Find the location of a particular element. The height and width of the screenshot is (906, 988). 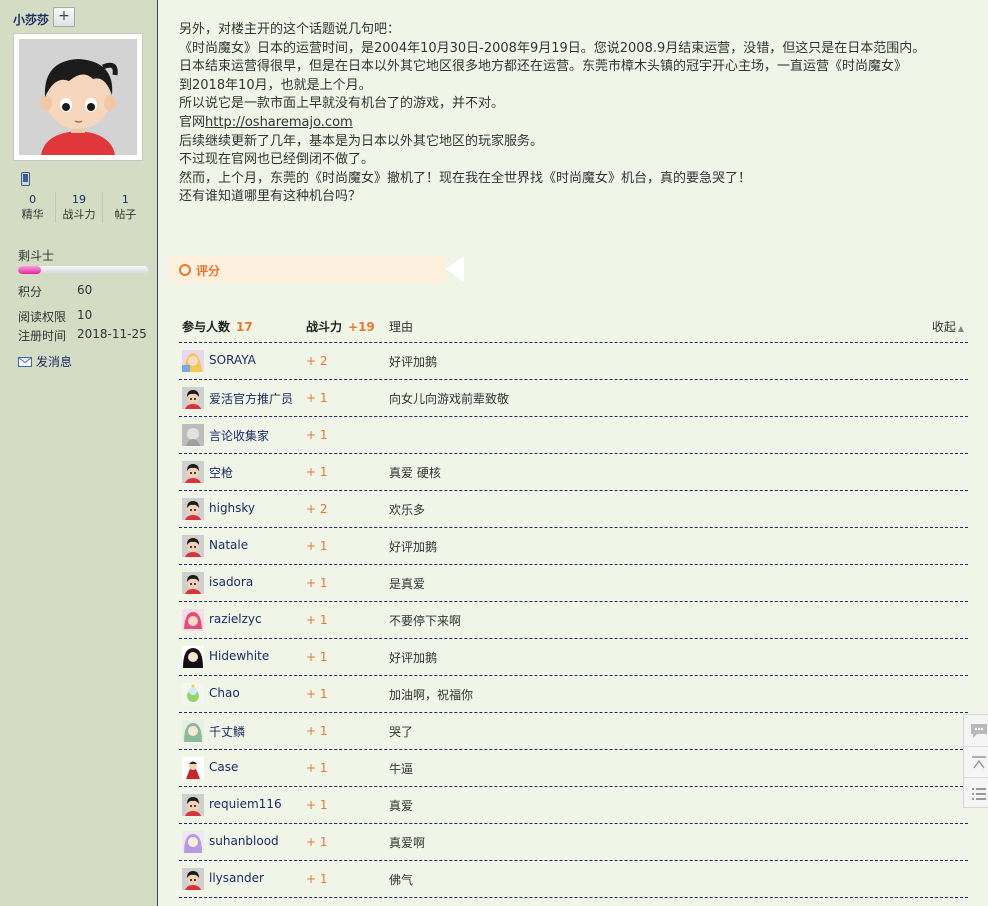

rater-name: Natale is located at coordinates (228, 545).